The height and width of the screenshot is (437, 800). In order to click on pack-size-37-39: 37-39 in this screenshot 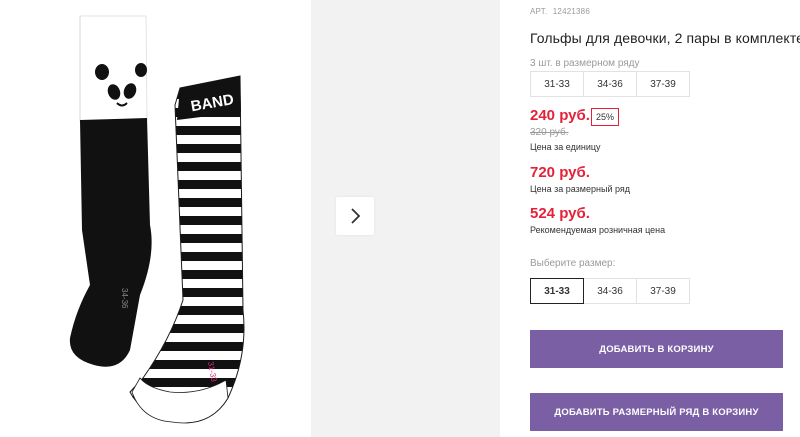, I will do `click(663, 84)`.